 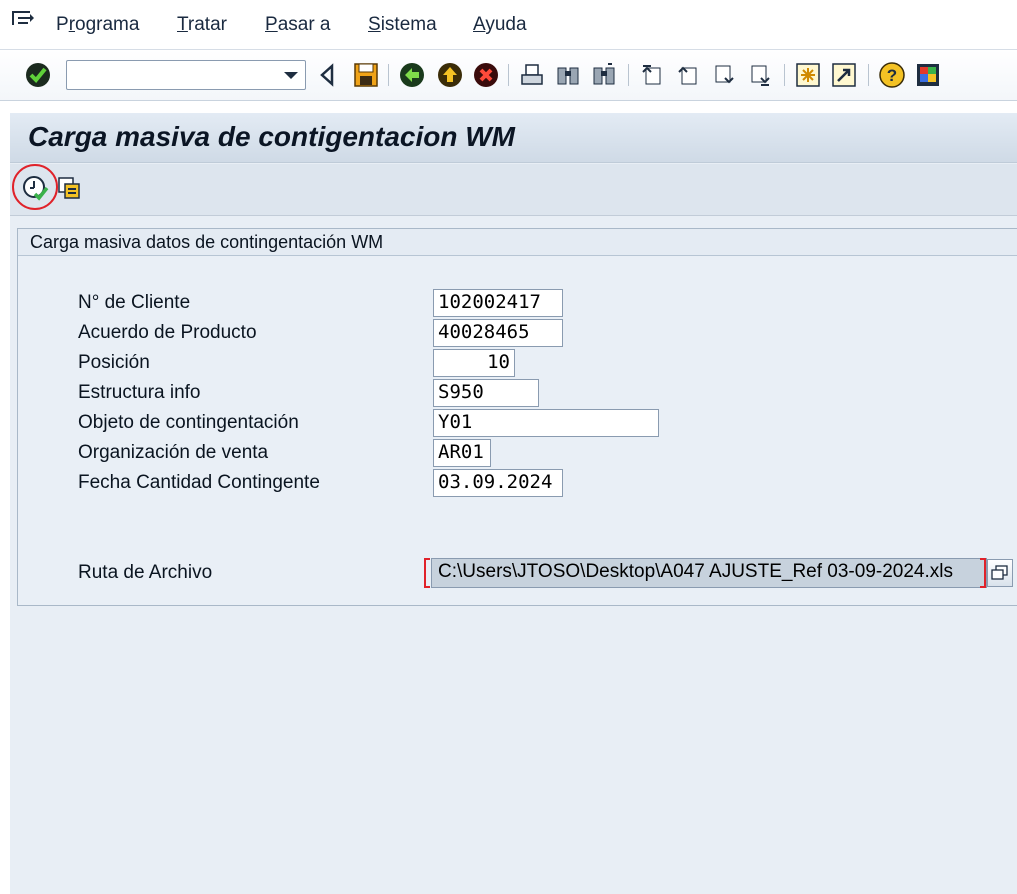 I want to click on chevron-down-icon, so click(x=291, y=75).